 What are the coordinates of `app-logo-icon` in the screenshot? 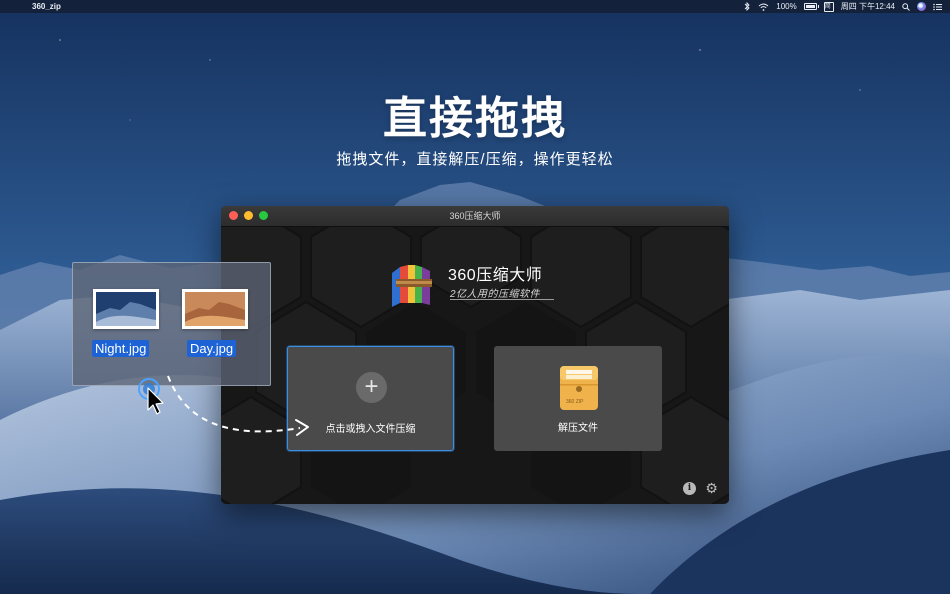 It's located at (412, 286).